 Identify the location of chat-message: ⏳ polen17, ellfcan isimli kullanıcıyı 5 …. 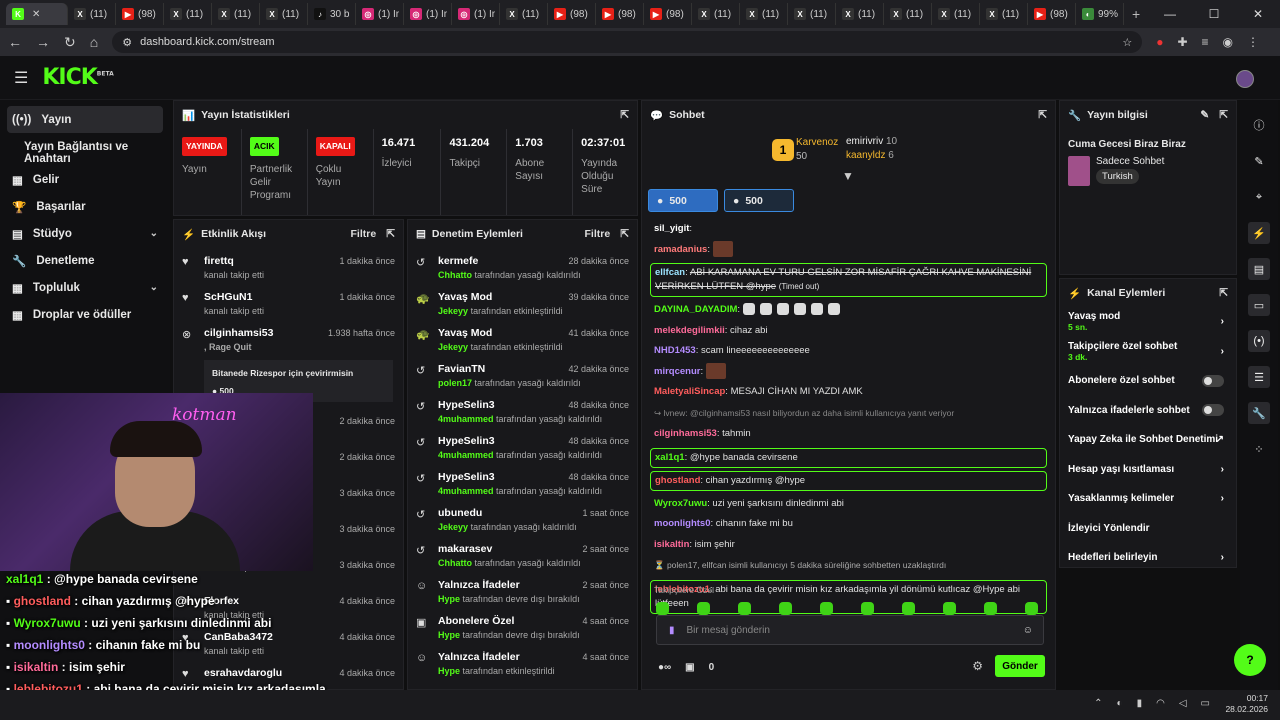
(848, 566).